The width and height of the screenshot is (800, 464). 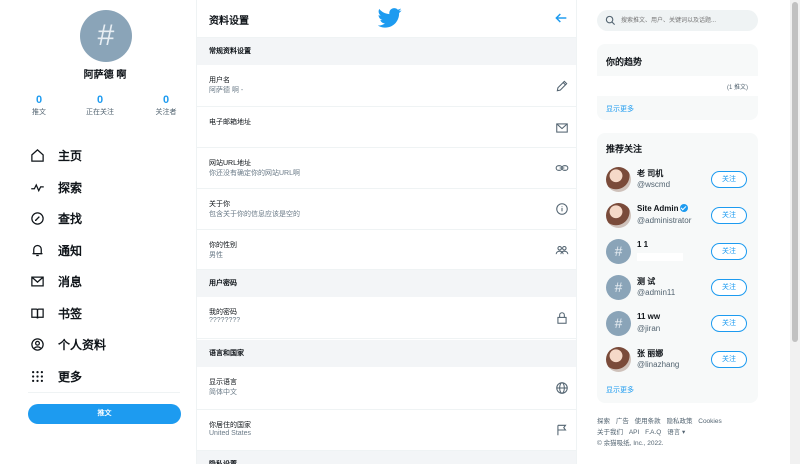 I want to click on verified-badge-icon, so click(x=684, y=208).